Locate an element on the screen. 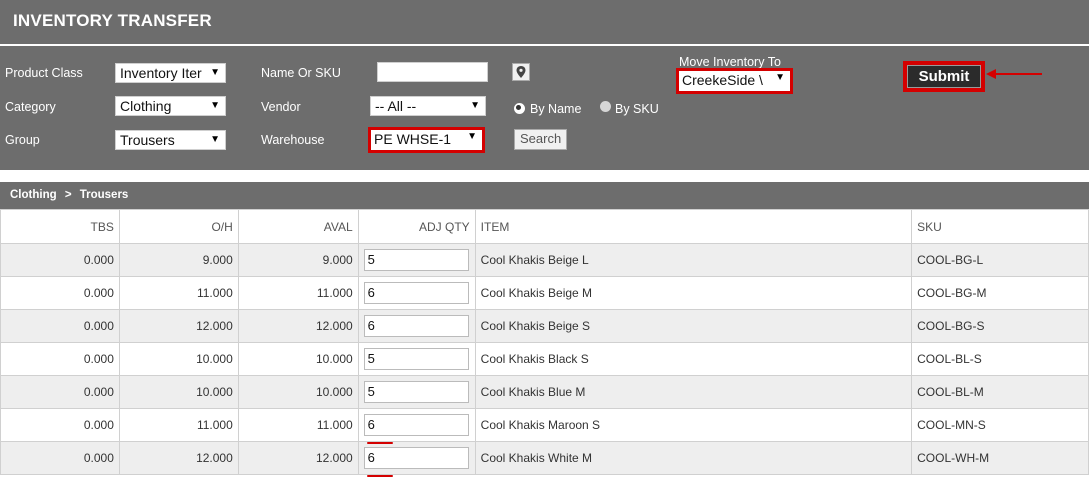  column-header-adj-qty: ADJ QTY is located at coordinates (416, 226).